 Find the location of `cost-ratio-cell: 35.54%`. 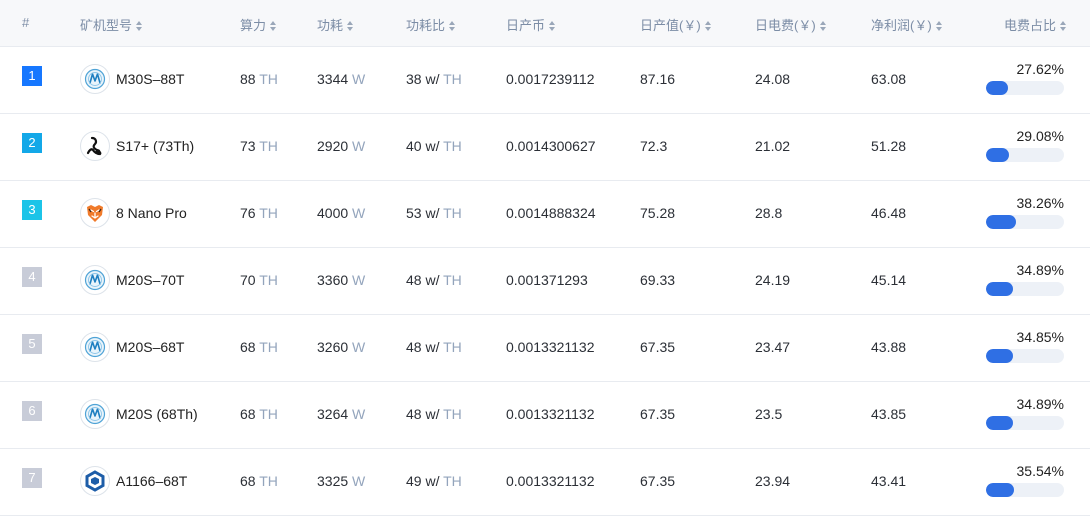

cost-ratio-cell: 35.54% is located at coordinates (1025, 480).